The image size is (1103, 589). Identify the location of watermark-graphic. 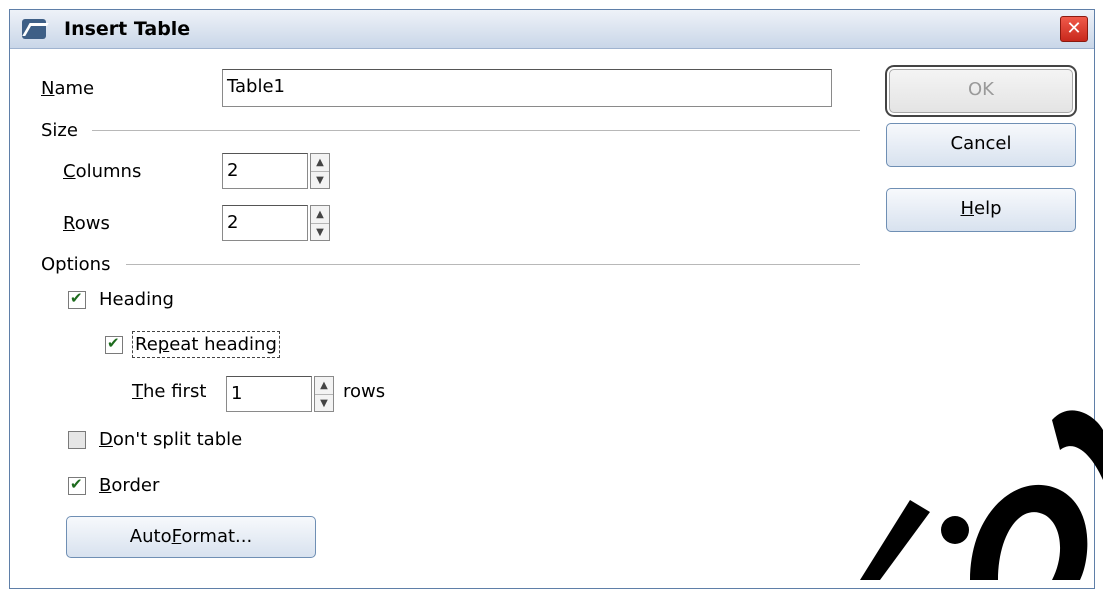
(981, 495).